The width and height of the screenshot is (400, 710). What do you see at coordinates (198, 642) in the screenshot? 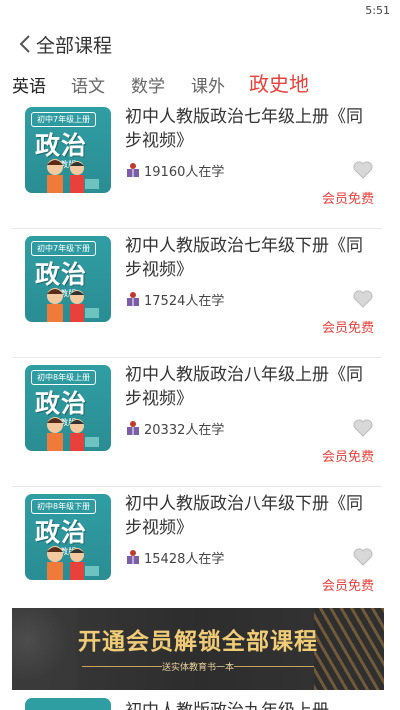
I see `banner-headline: 开通会员解锁全部课程` at bounding box center [198, 642].